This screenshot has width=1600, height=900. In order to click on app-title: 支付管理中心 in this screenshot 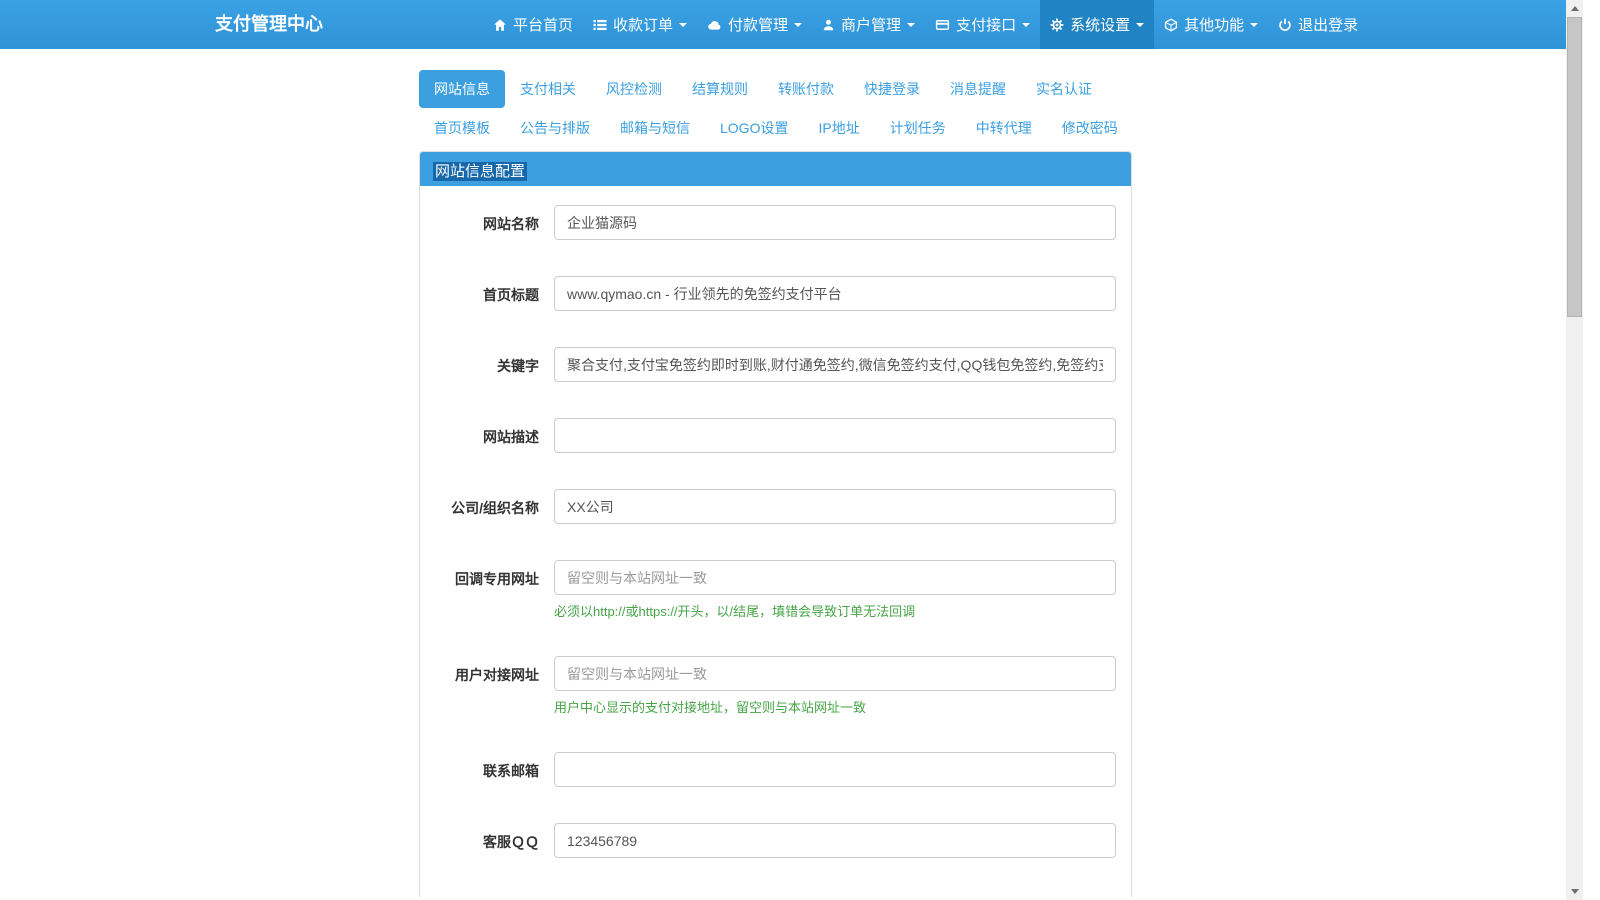, I will do `click(269, 24)`.